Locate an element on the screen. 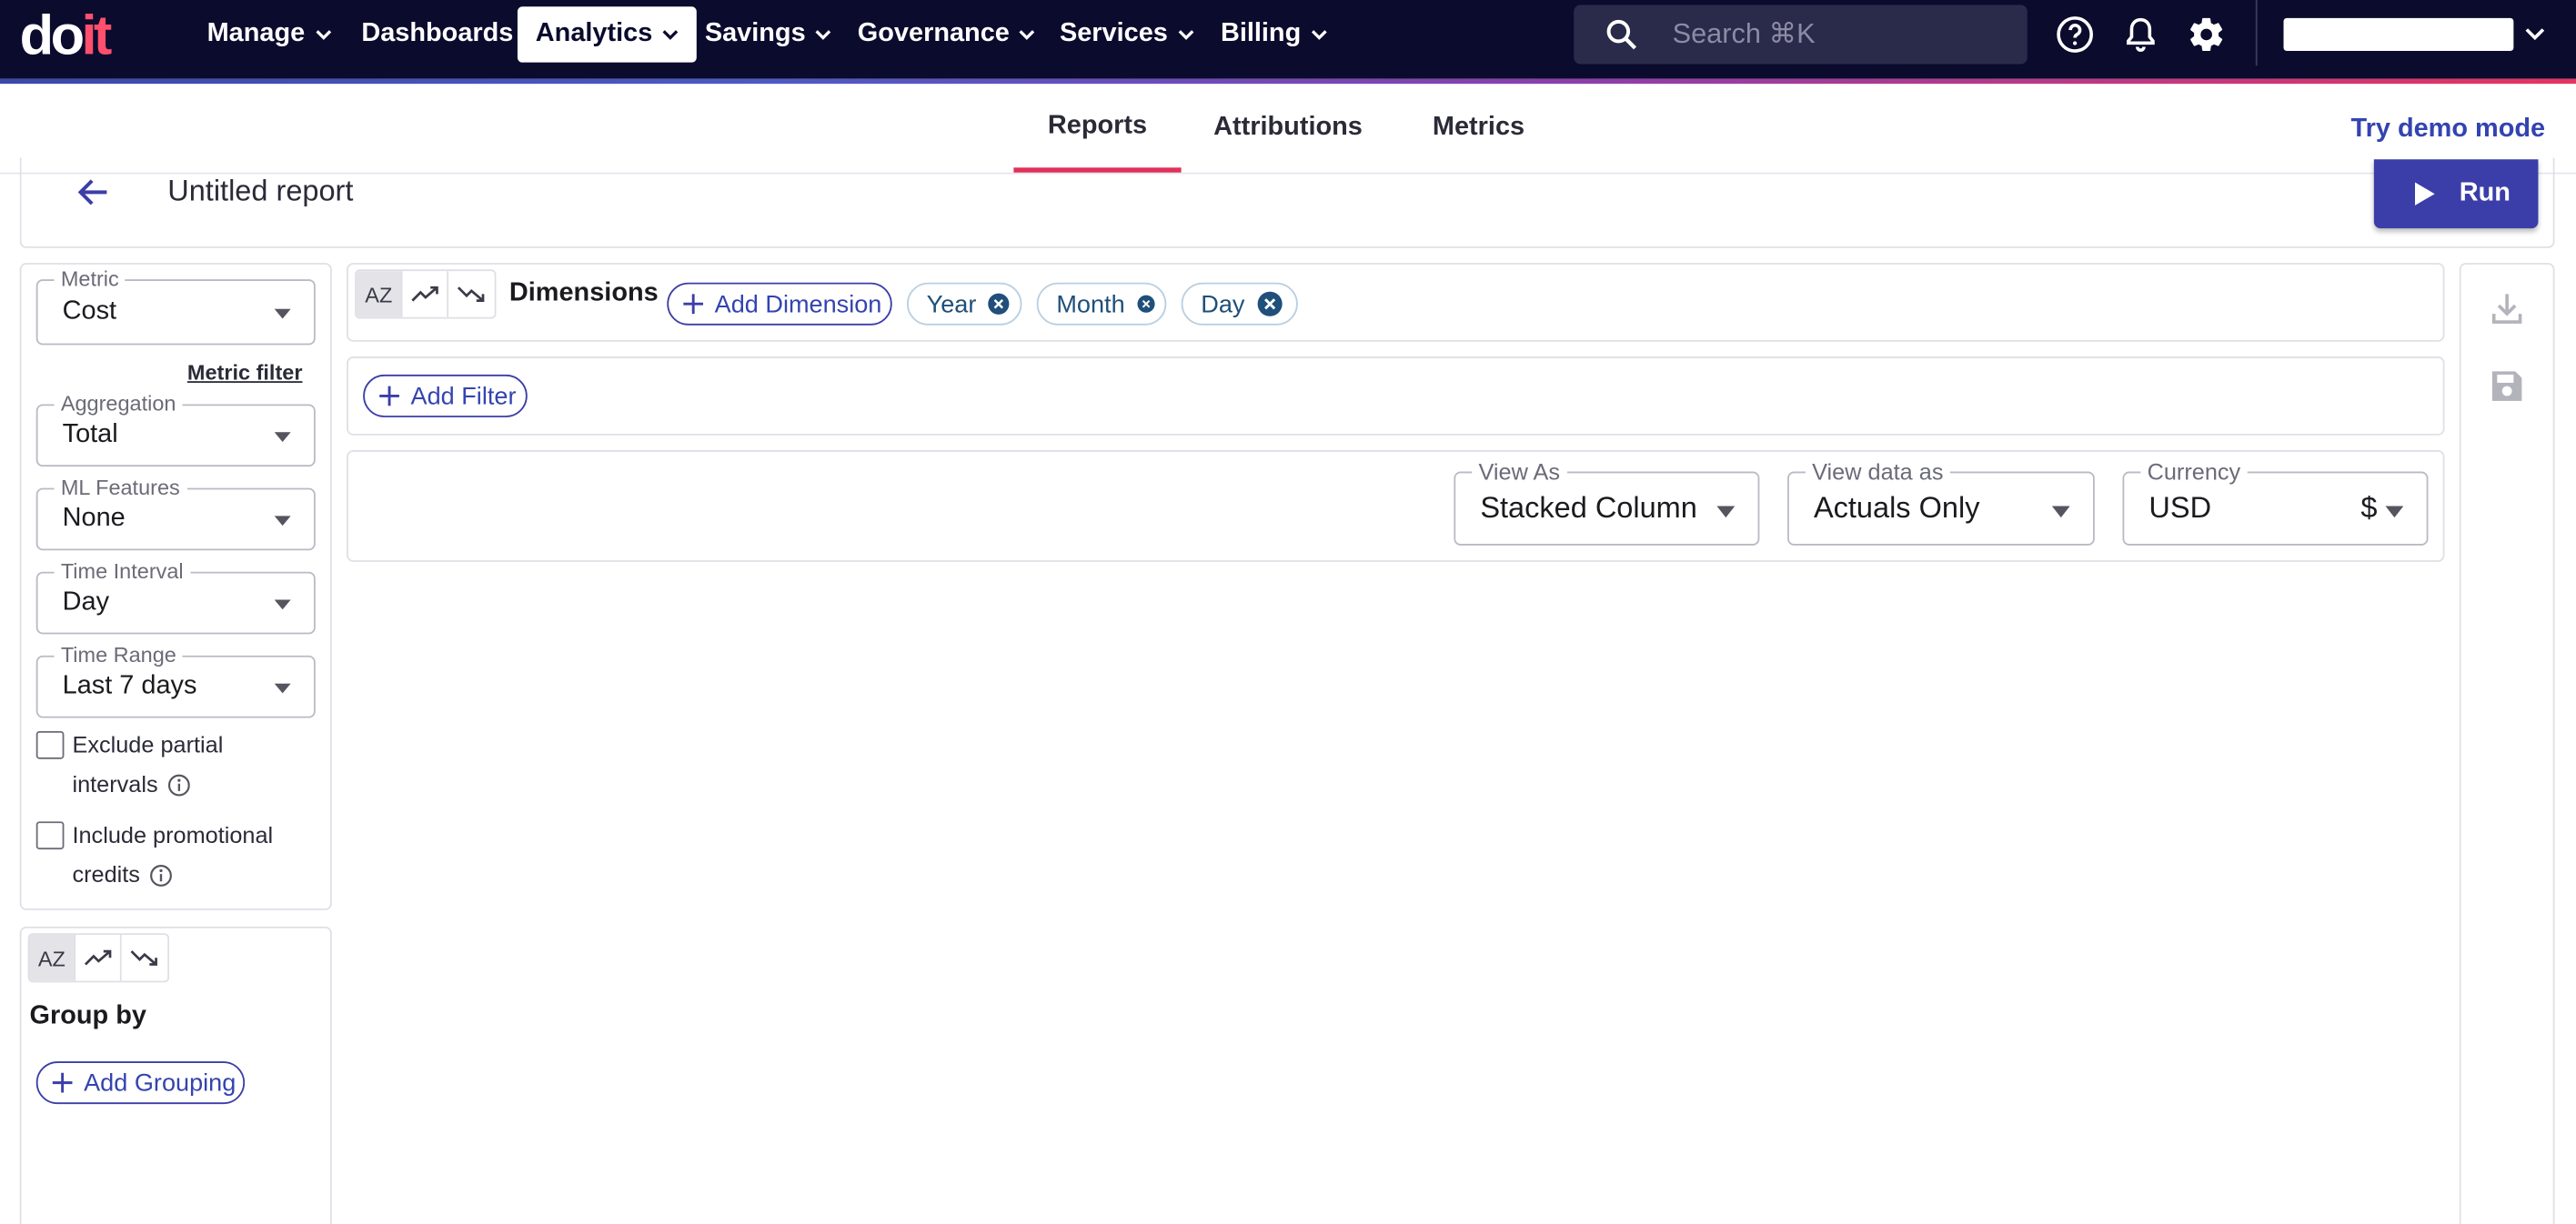  aggregation-value: Total is located at coordinates (90, 435).